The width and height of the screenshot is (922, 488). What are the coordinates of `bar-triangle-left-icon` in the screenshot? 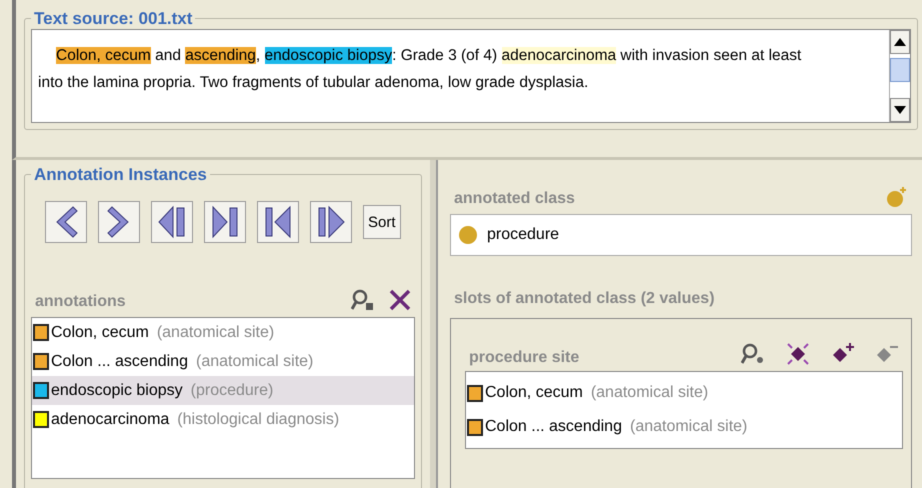 It's located at (278, 222).